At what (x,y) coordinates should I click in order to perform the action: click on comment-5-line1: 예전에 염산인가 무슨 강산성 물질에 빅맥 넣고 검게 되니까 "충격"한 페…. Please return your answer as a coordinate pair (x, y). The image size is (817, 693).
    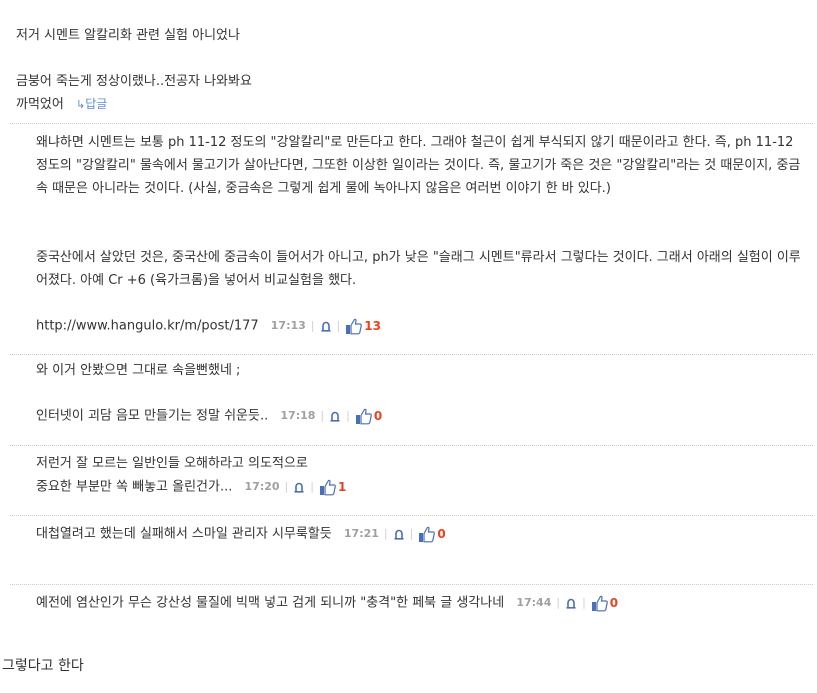
    Looking at the image, I should click on (270, 603).